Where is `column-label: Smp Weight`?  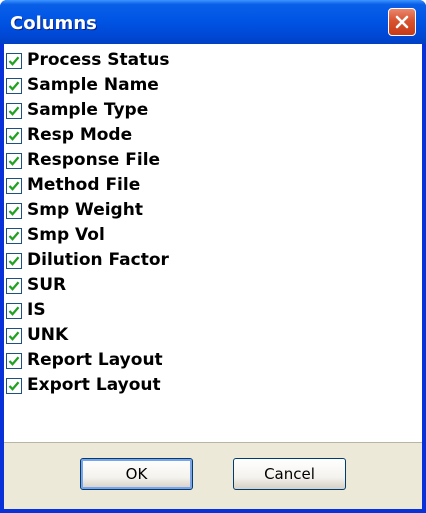 column-label: Smp Weight is located at coordinates (85, 210).